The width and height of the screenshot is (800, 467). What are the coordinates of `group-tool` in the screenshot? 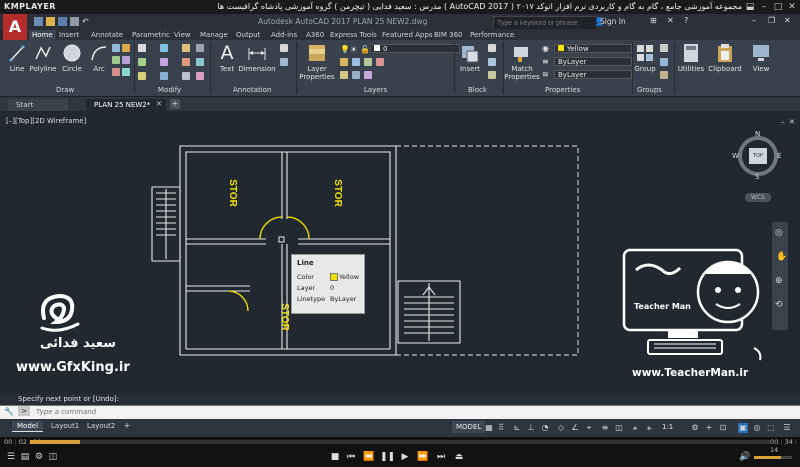 It's located at (645, 54).